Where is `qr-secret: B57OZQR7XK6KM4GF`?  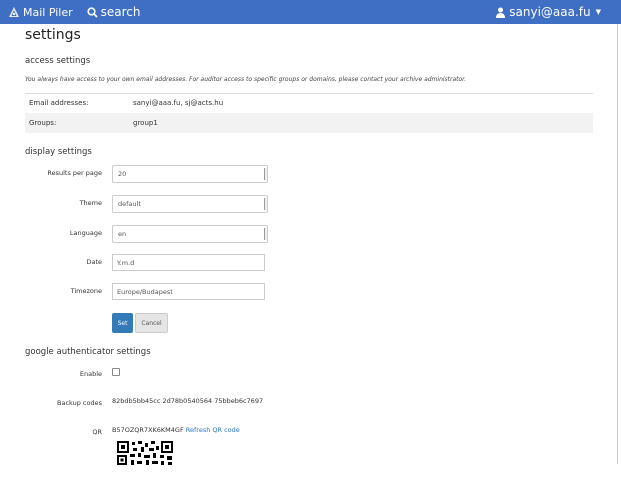
qr-secret: B57OZQR7XK6KM4GF is located at coordinates (148, 430).